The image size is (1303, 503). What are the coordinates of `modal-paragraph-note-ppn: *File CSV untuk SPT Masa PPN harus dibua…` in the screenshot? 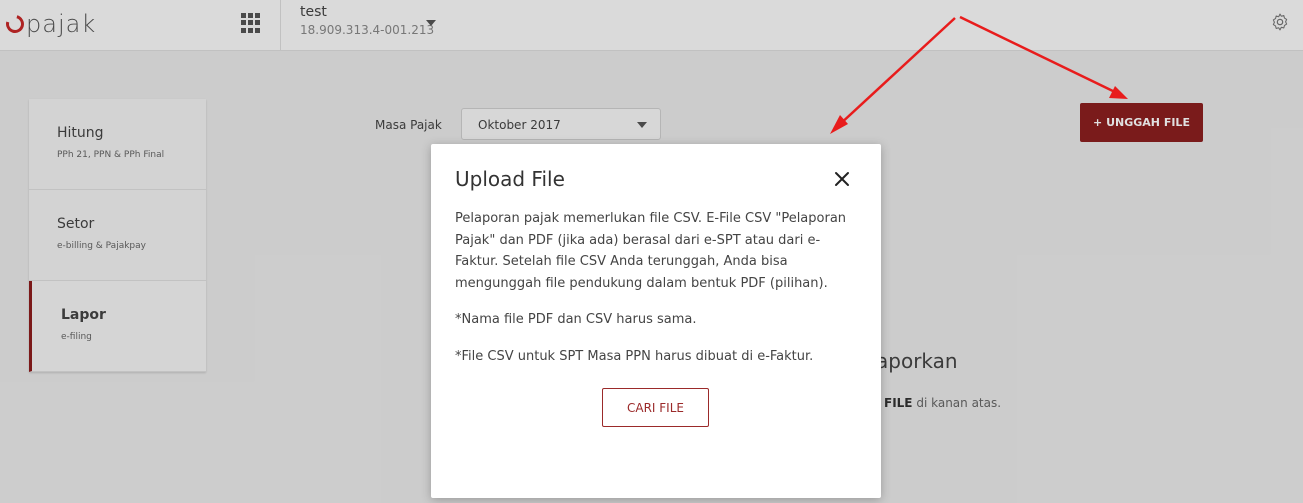 It's located at (634, 356).